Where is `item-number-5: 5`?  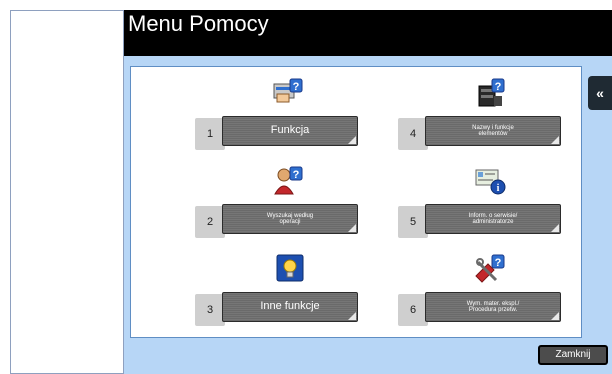
item-number-5: 5 is located at coordinates (413, 222).